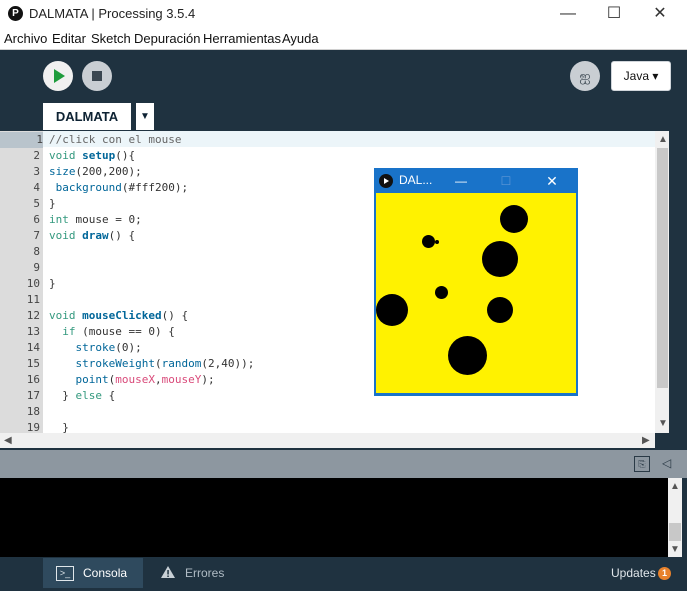  I want to click on line-number: 2, so click(36, 155).